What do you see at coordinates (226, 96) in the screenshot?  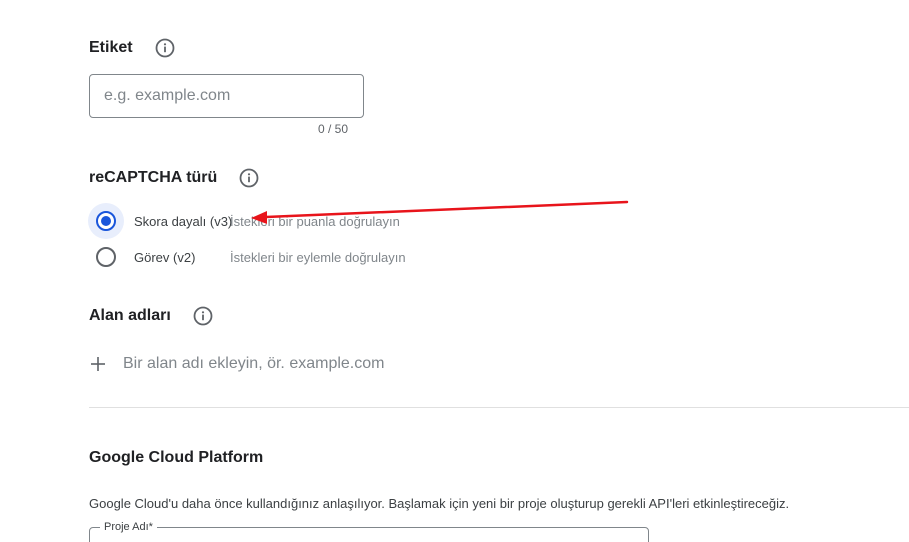 I see `label-input` at bounding box center [226, 96].